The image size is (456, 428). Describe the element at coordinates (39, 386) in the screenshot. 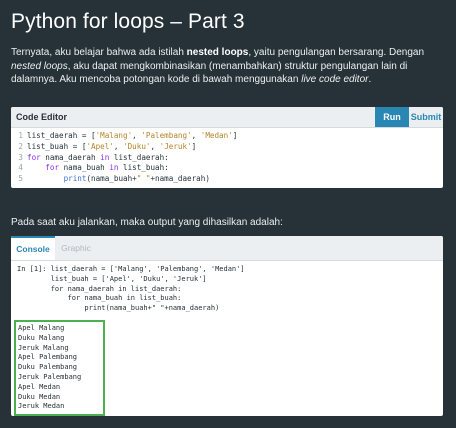

I see `console-output-line: Apel Medan` at that location.